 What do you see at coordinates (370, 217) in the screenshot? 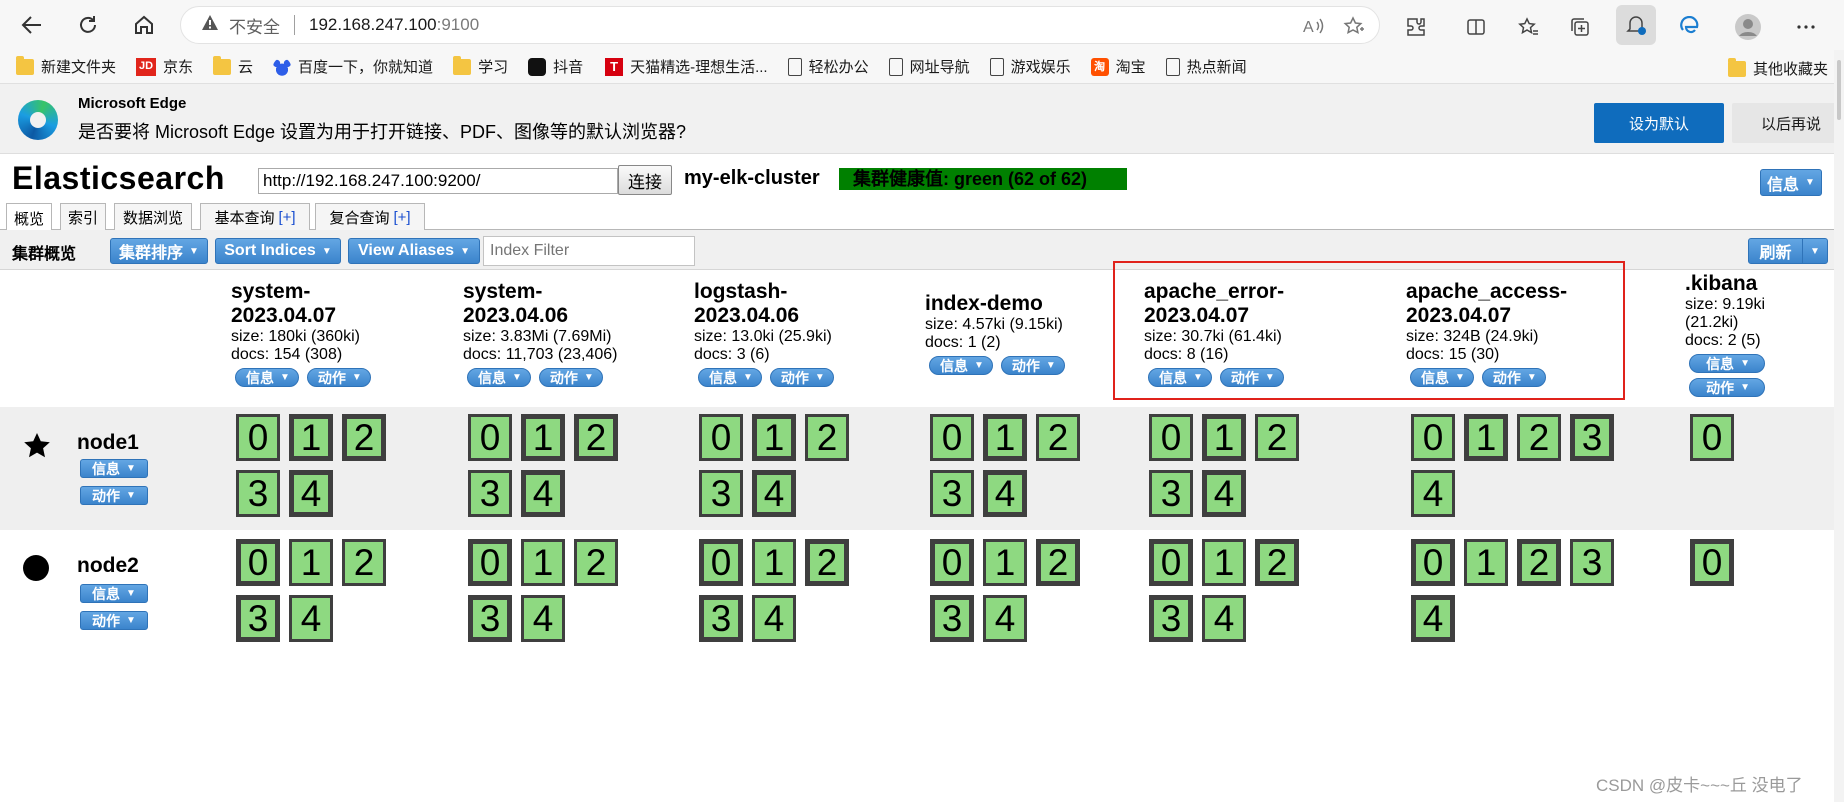
I see `tab-complex-query: 复合查询 [+]` at bounding box center [370, 217].